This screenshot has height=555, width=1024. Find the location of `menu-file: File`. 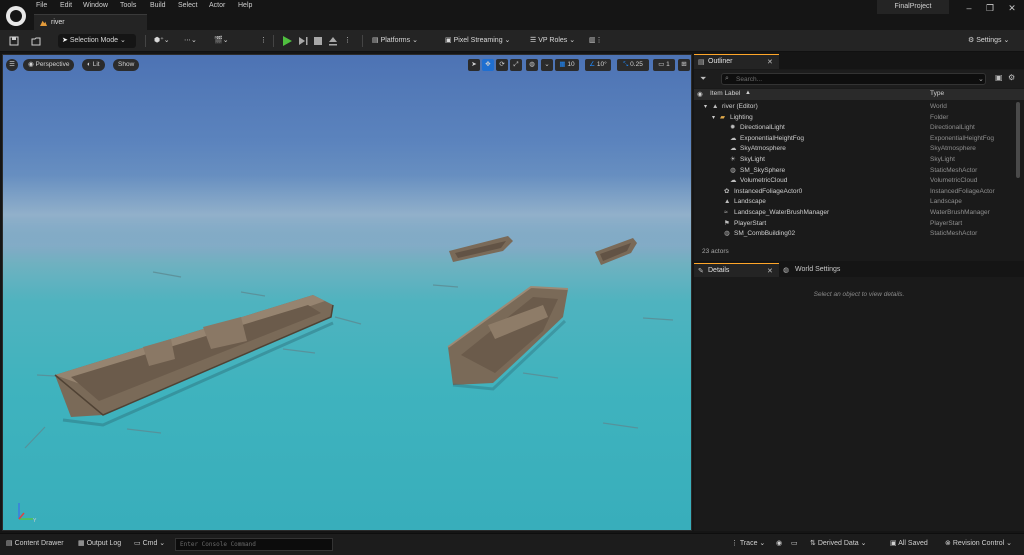

menu-file: File is located at coordinates (41, 5).